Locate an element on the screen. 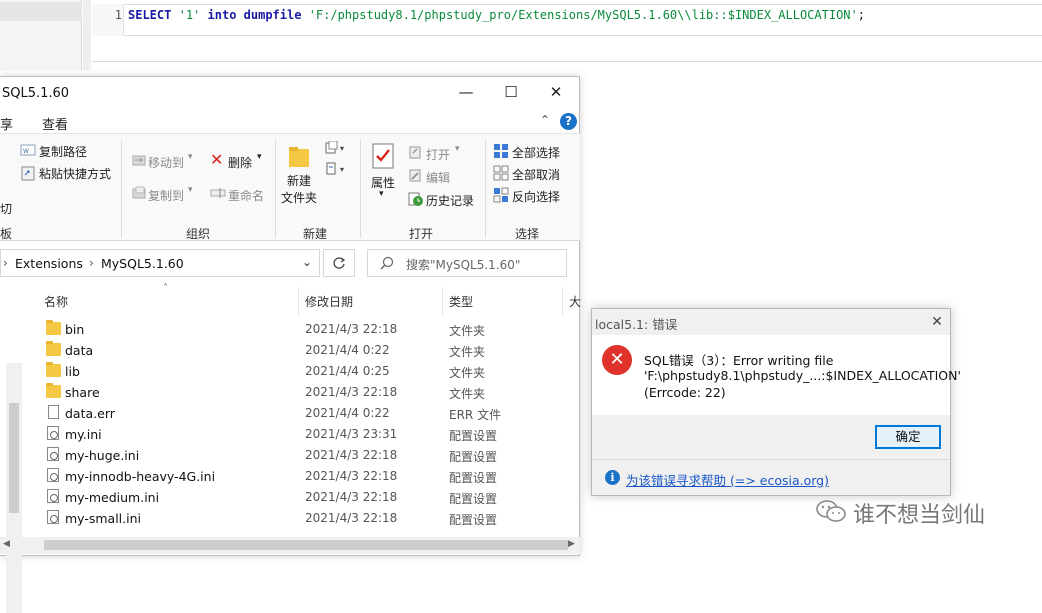 The image size is (1042, 613). collapse-ribbon-icon: ⌃ is located at coordinates (545, 120).